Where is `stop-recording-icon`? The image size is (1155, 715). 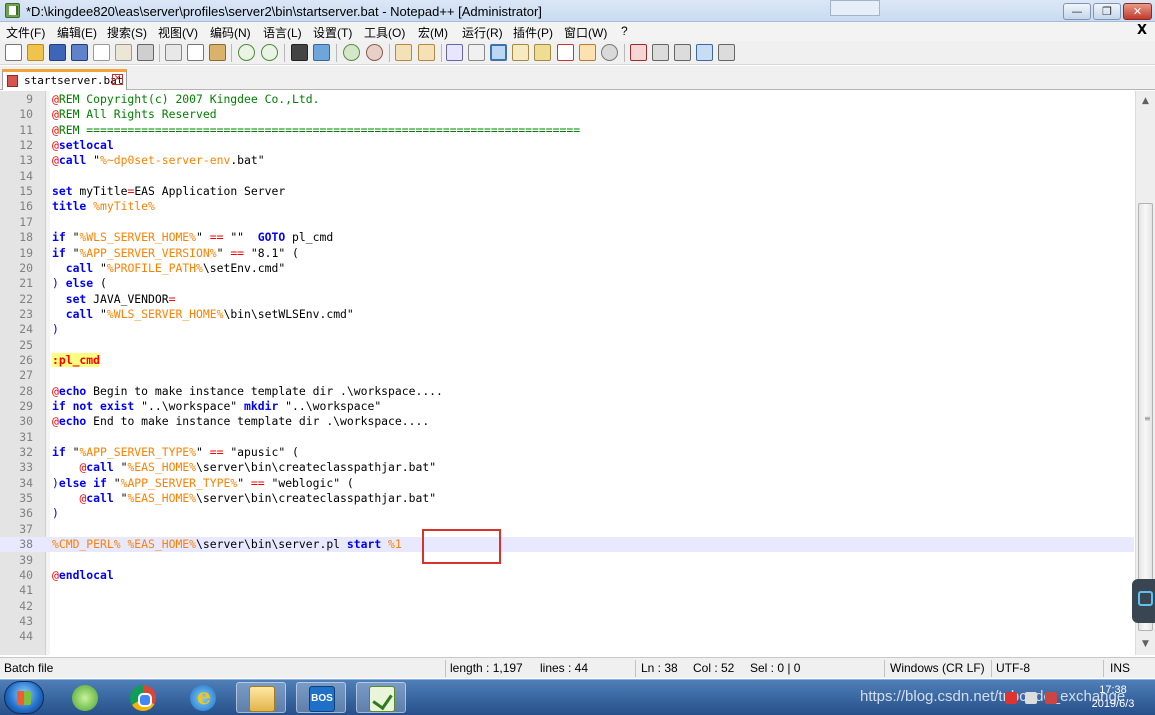
stop-recording-icon is located at coordinates (660, 52).